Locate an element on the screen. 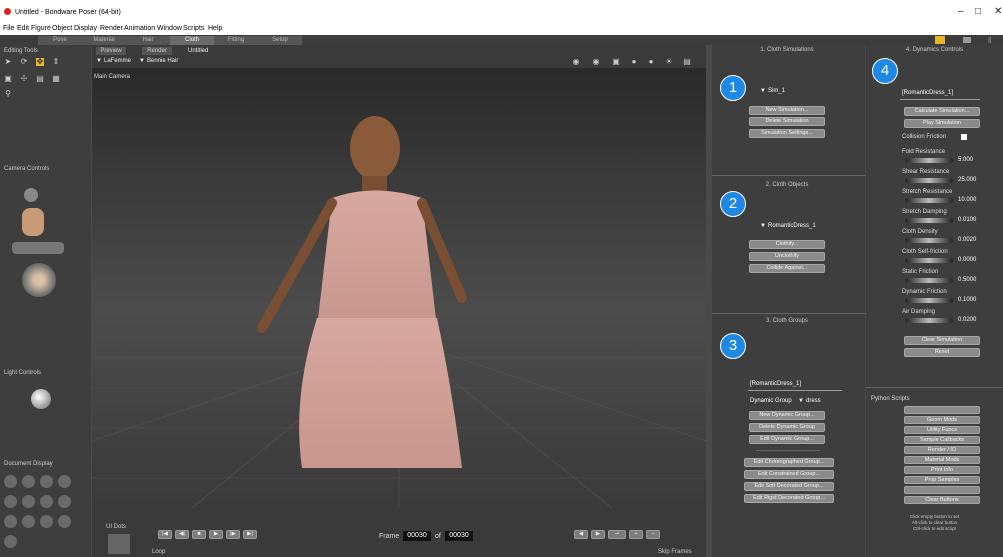 The width and height of the screenshot is (1003, 557). python-script-button: Render / IO is located at coordinates (942, 450).